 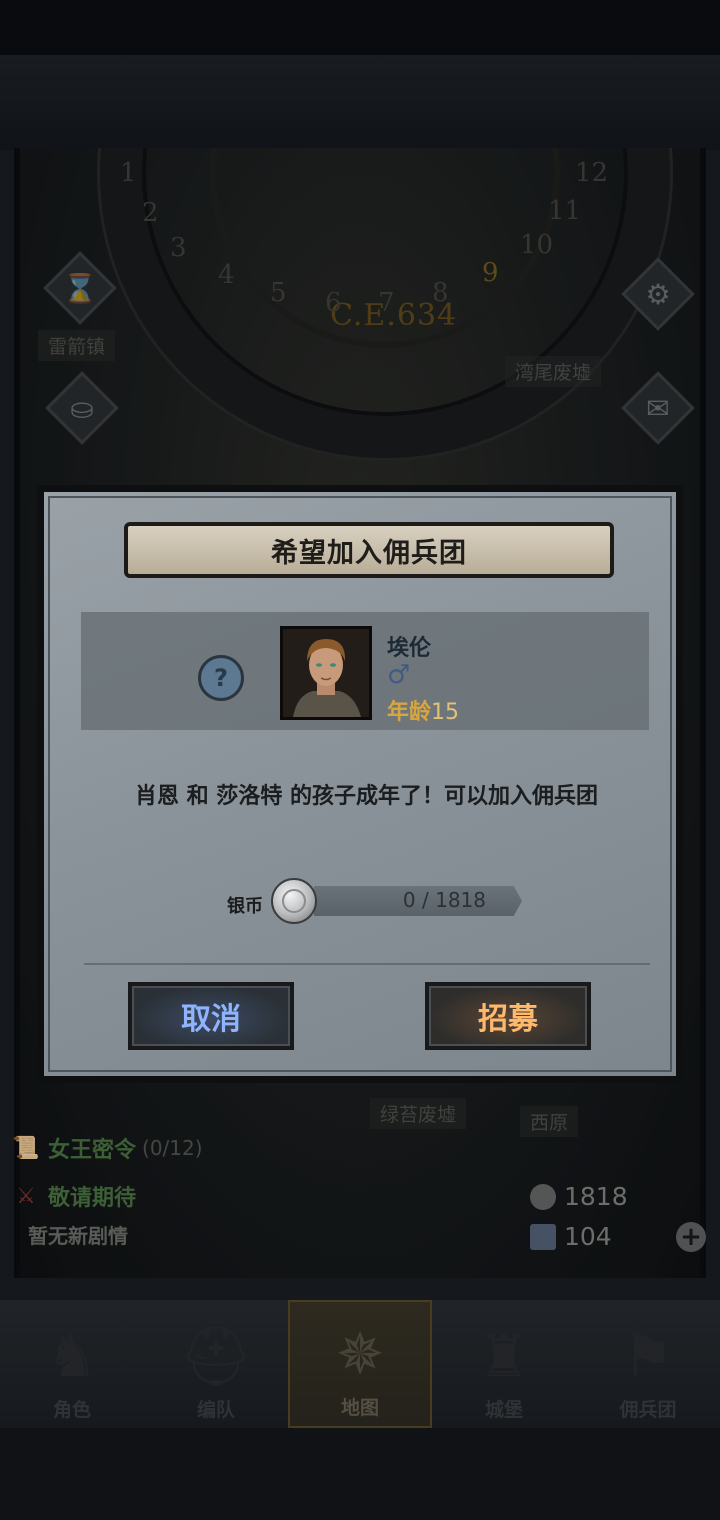 What do you see at coordinates (444, 900) in the screenshot?
I see `cost-progress-text: 0 / 1818` at bounding box center [444, 900].